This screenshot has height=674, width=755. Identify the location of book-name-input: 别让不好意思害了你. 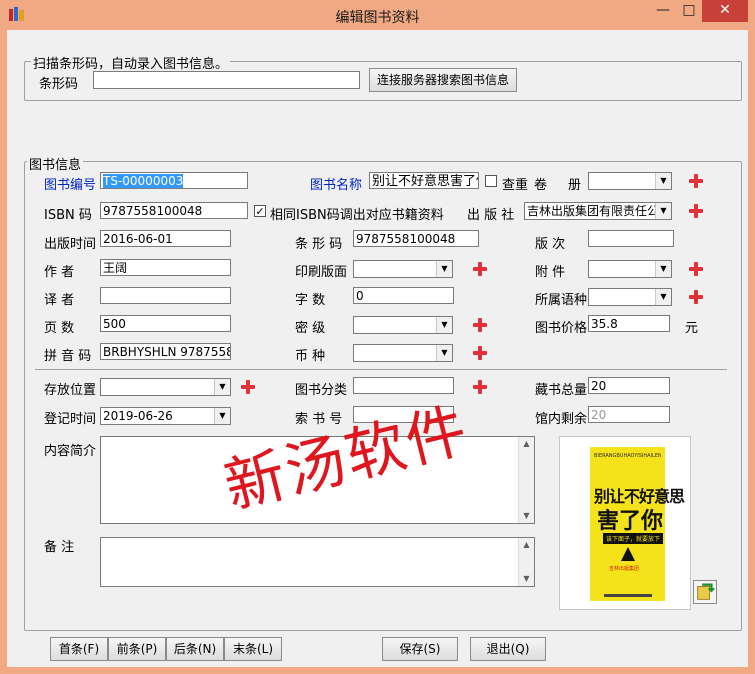
(424, 180).